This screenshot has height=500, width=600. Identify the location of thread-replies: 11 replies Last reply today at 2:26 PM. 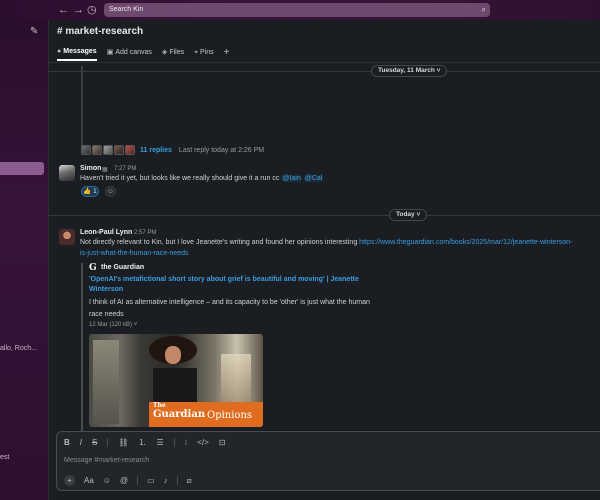
(172, 150).